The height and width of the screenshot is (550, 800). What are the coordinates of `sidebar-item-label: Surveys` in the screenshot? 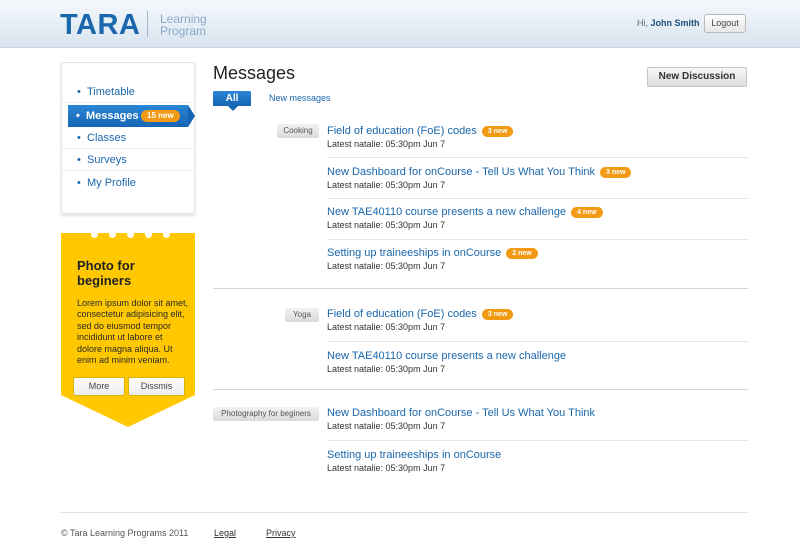 It's located at (107, 160).